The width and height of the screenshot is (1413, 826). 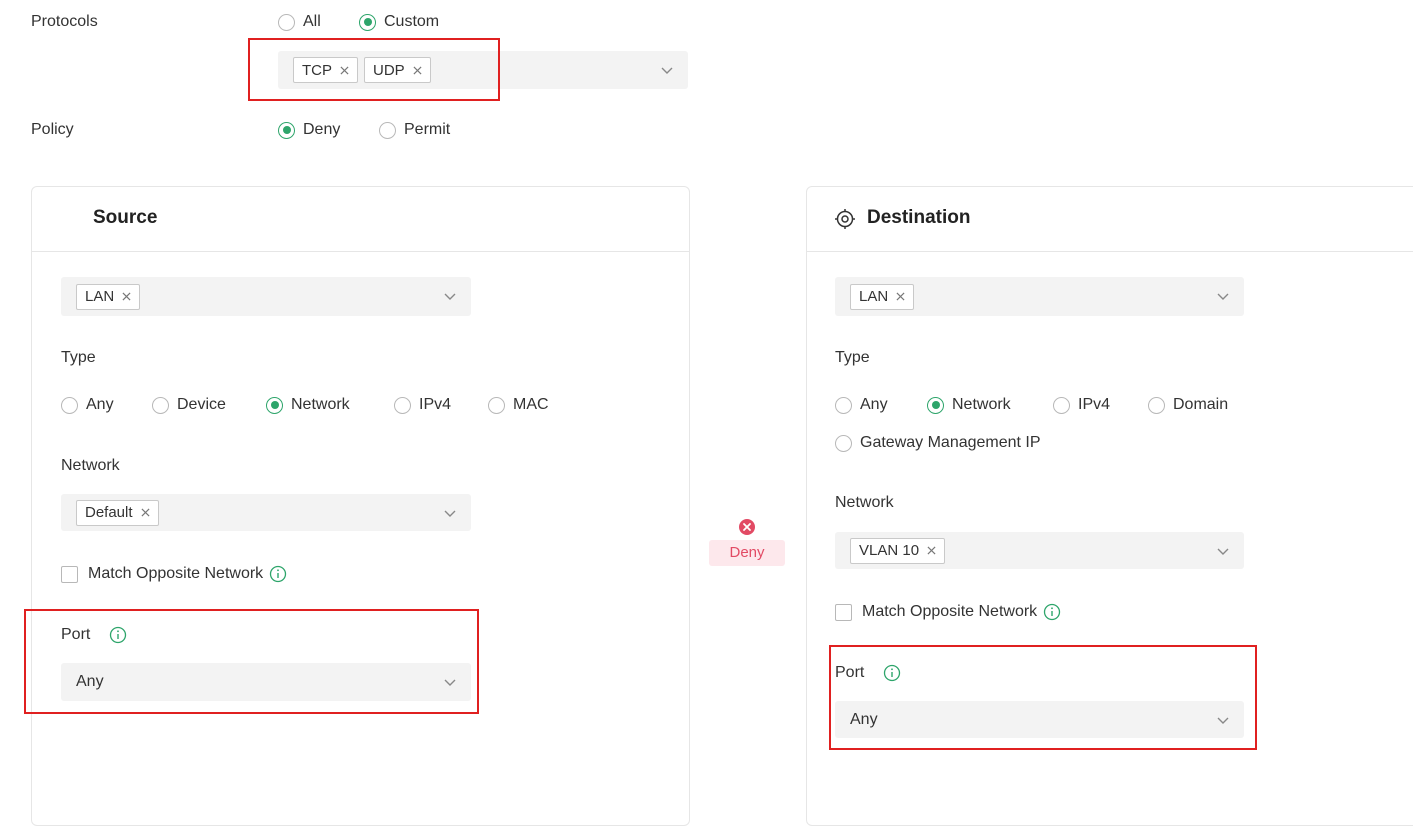 I want to click on source-port-select: Any, so click(x=266, y=682).